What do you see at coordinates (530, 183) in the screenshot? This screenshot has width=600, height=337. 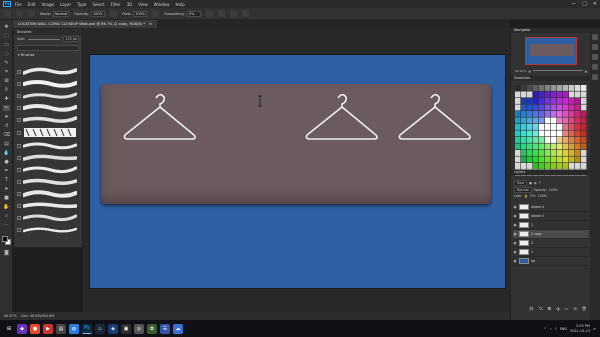 I see `filter-image-icon: ▣` at bounding box center [530, 183].